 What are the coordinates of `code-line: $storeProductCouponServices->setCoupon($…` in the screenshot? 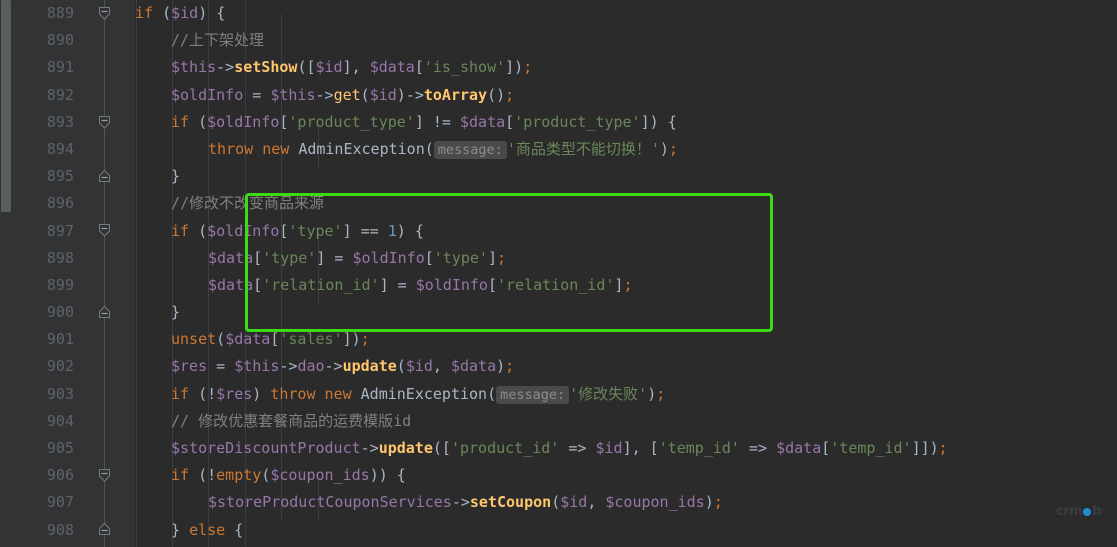 It's located at (626, 502).